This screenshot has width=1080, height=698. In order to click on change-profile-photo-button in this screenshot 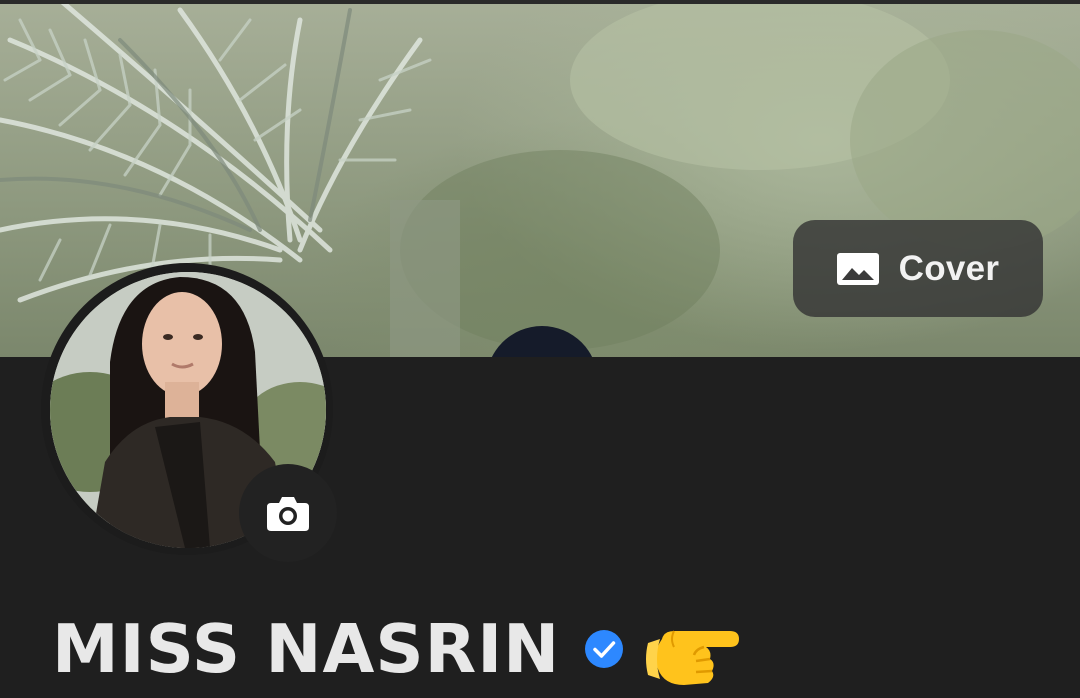, I will do `click(288, 513)`.